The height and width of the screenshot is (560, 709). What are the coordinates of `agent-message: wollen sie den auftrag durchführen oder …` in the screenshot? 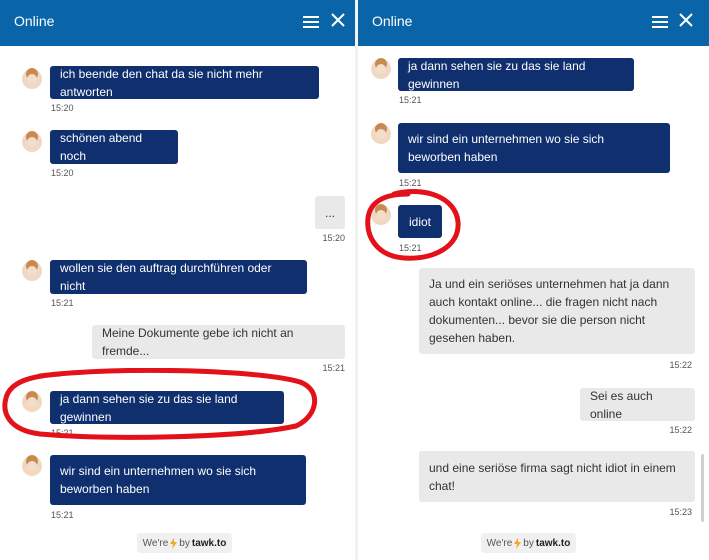 It's located at (178, 277).